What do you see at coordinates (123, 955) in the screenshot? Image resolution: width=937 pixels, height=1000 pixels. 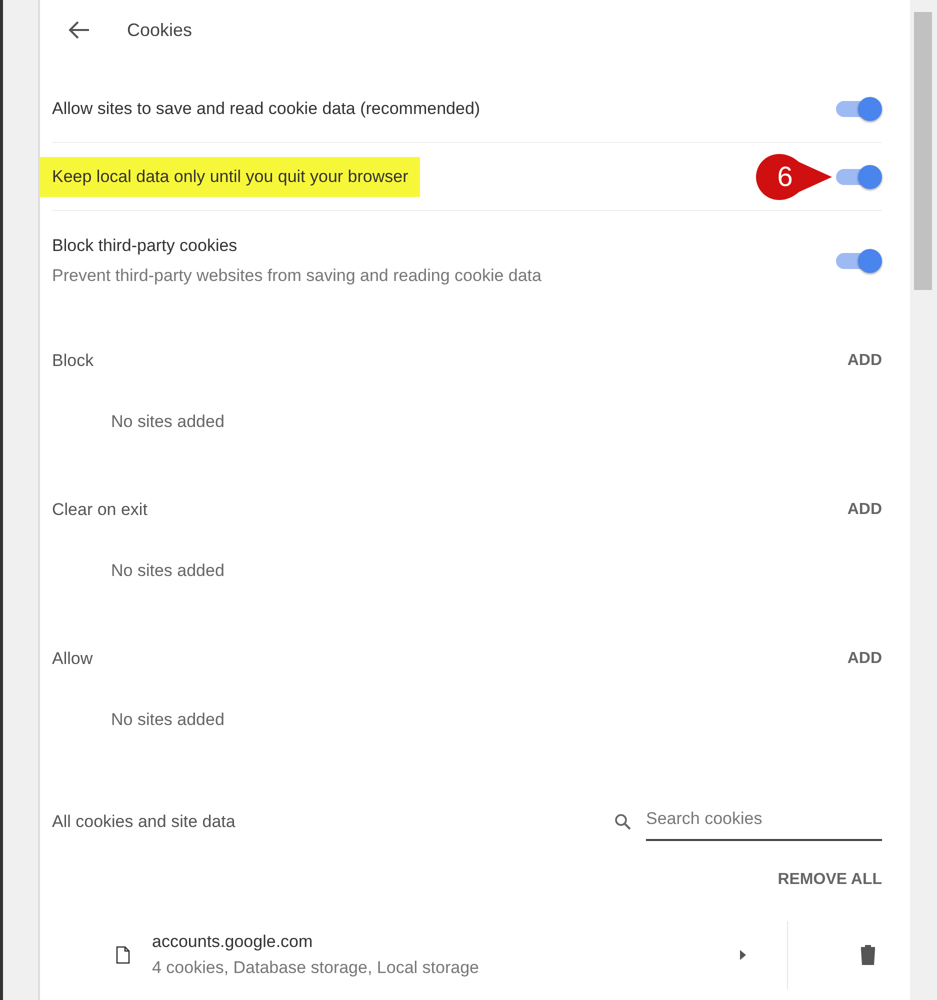 I see `file-icon` at bounding box center [123, 955].